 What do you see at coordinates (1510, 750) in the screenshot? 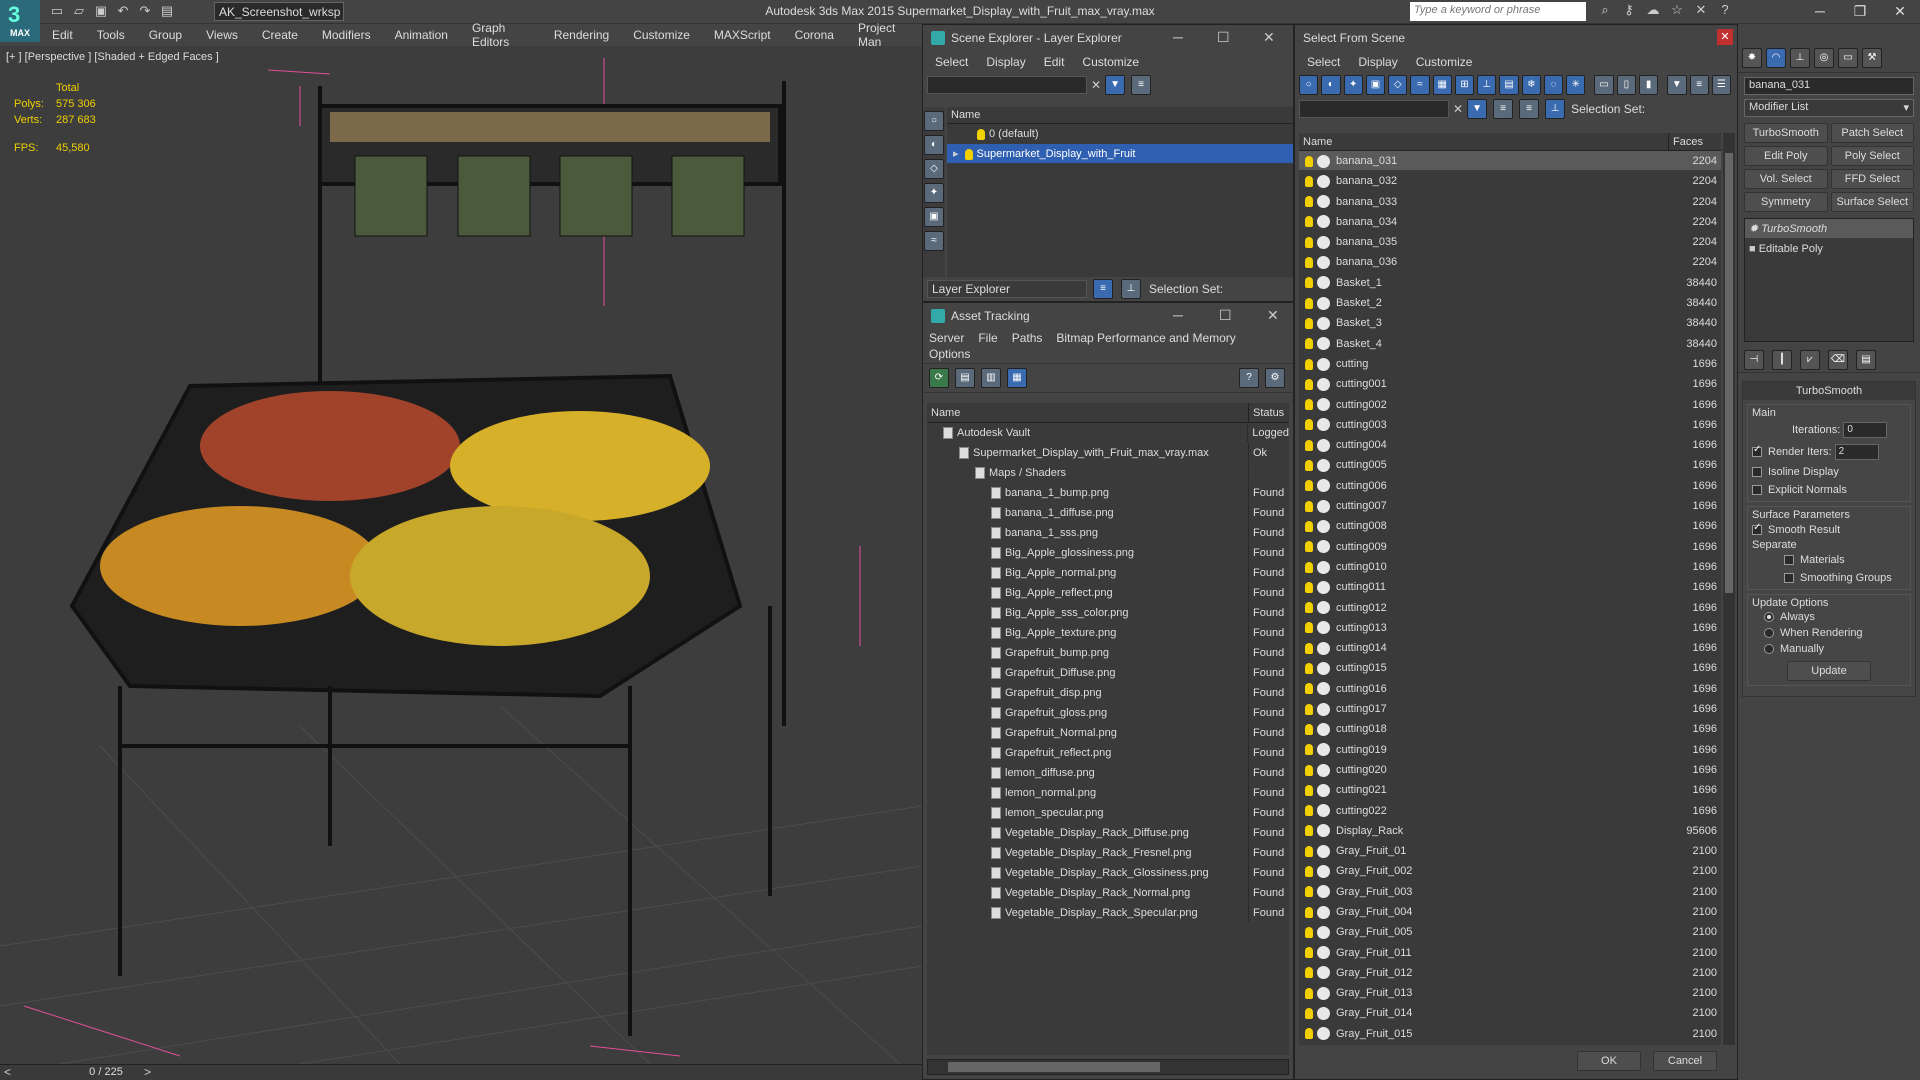
I see `object-row: cutting019 1696` at bounding box center [1510, 750].